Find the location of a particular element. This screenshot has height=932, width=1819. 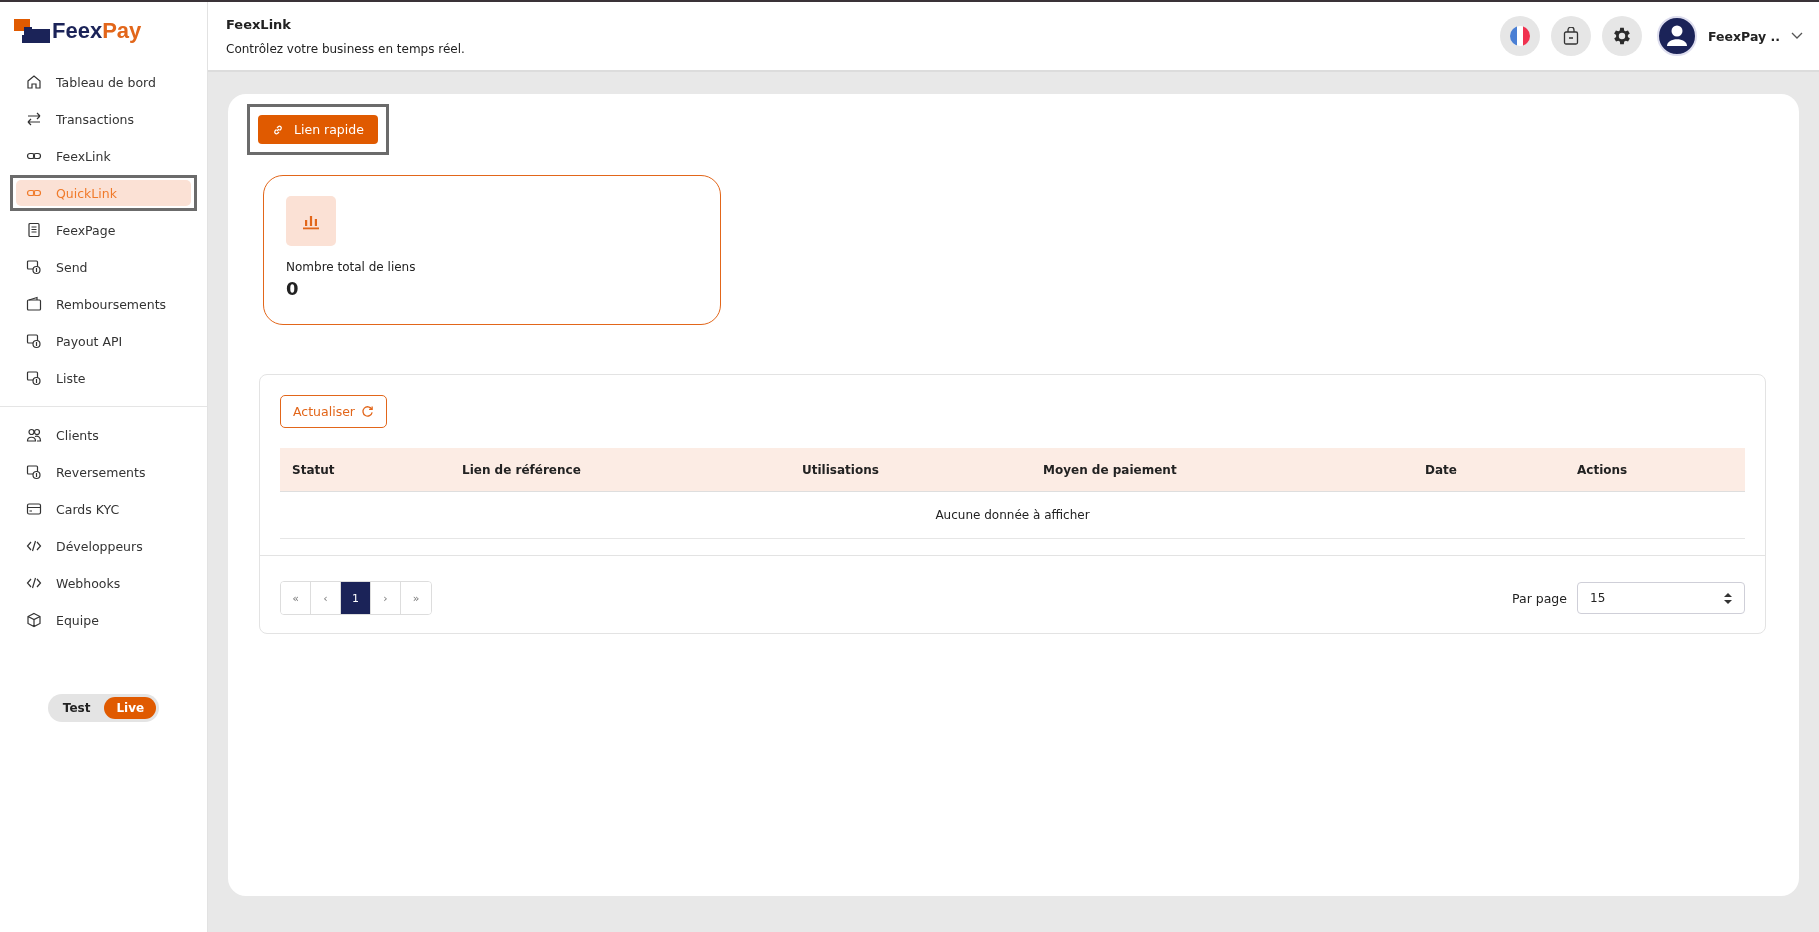

logo-icon is located at coordinates (32, 31).